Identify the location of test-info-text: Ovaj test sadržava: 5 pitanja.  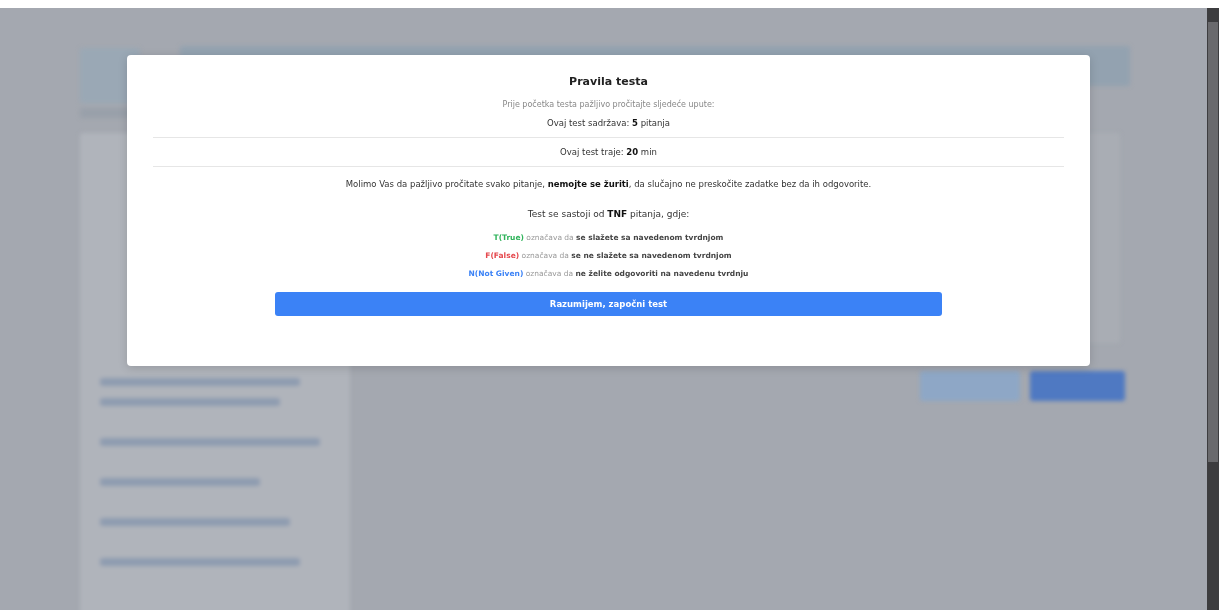
(608, 123).